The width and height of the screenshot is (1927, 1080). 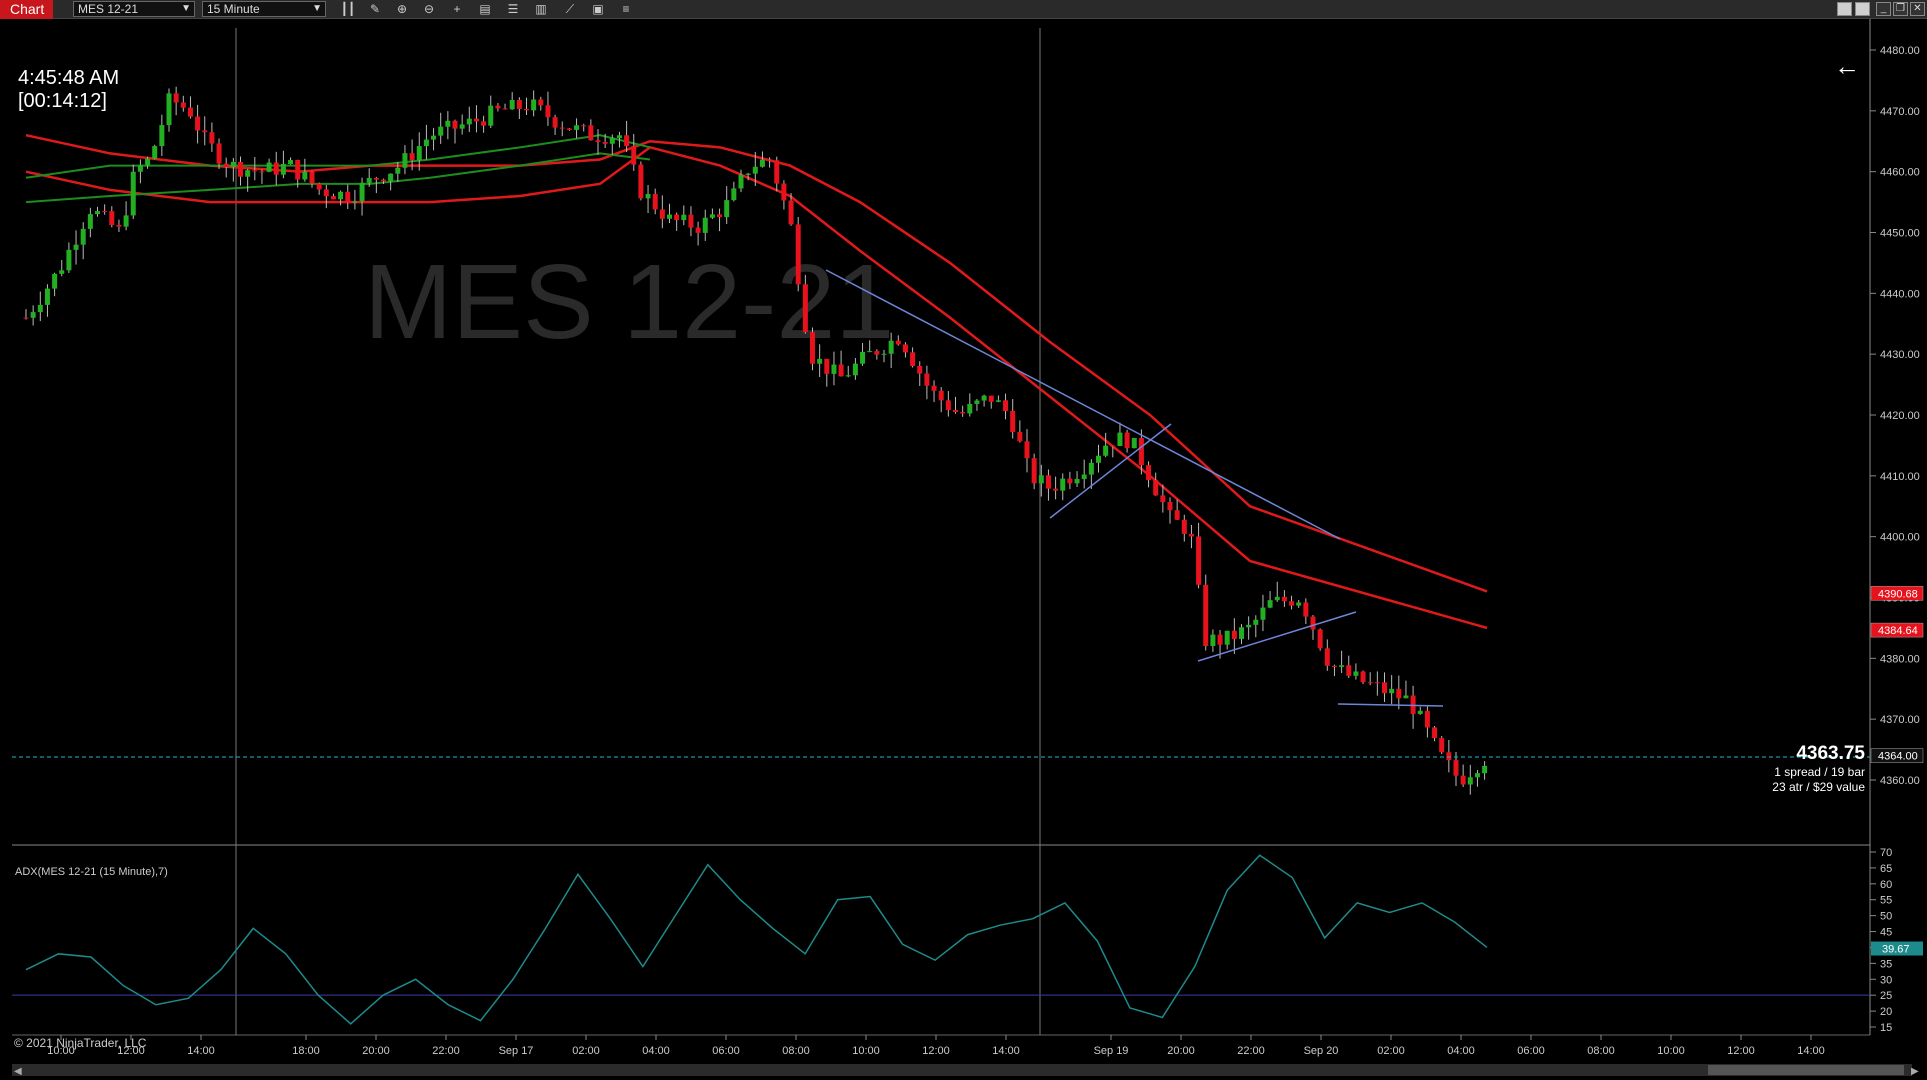 I want to click on zoom-out-icon: ⊖, so click(x=429, y=9).